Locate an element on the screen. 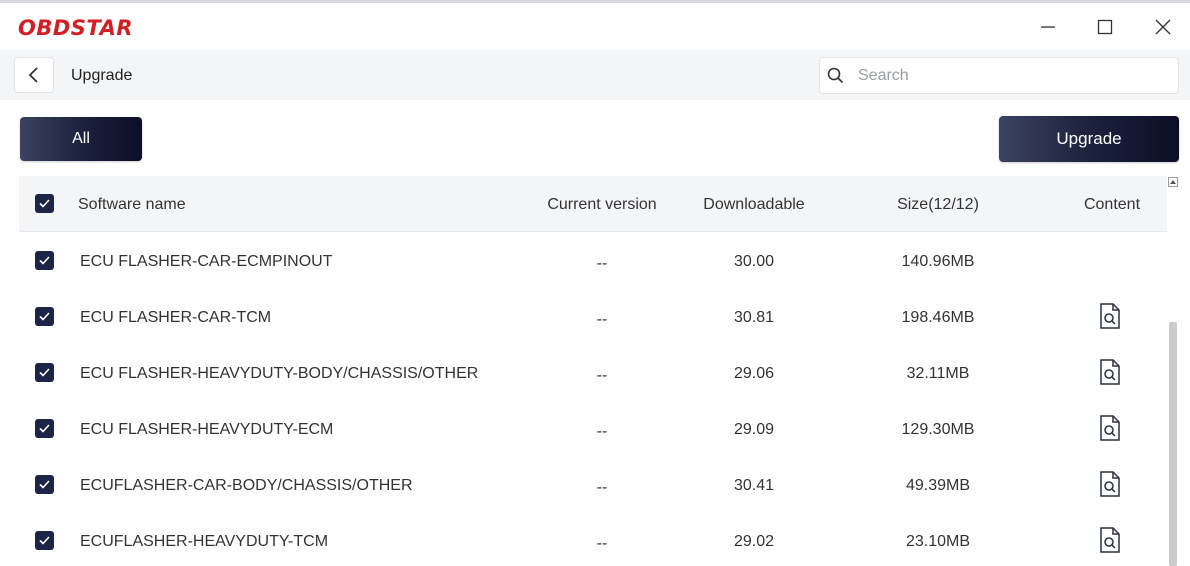  file-size: 140.96MB is located at coordinates (938, 261).